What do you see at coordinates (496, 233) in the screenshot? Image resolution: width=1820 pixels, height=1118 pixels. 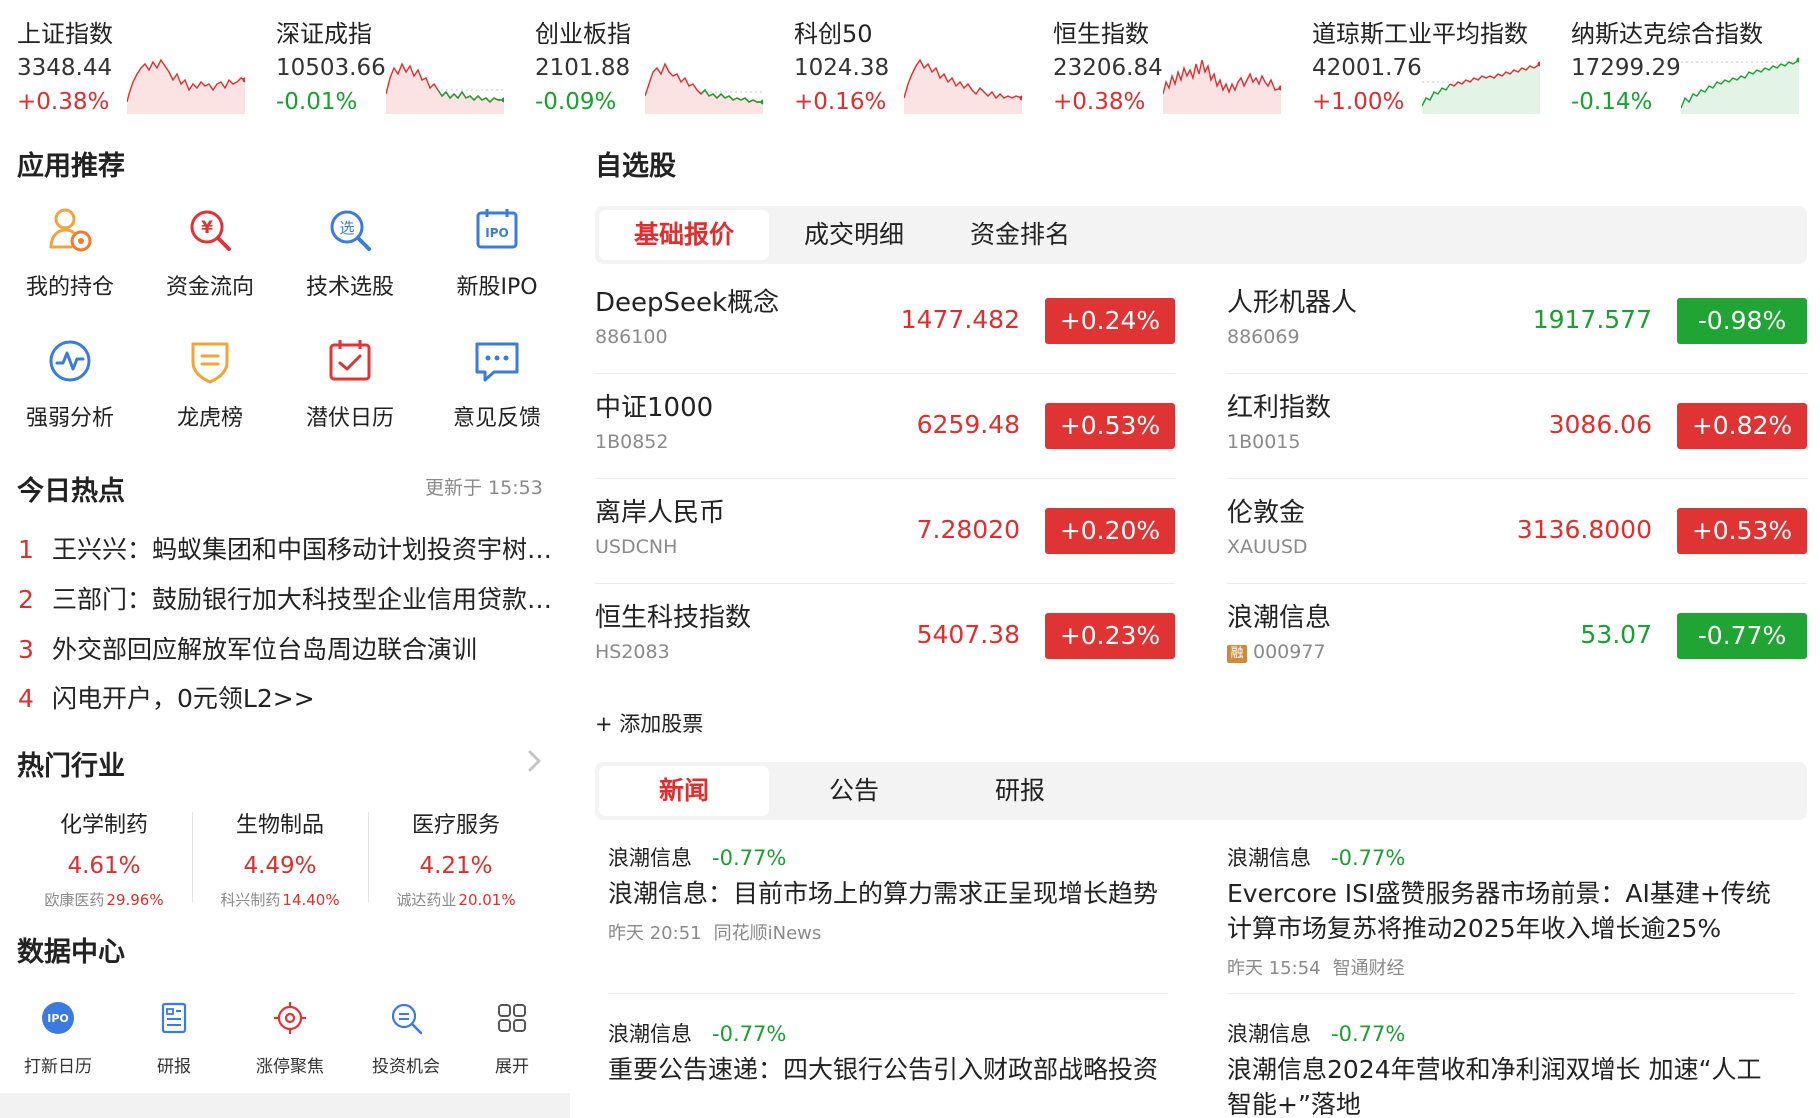 I see `svg-text: IPO` at bounding box center [496, 233].